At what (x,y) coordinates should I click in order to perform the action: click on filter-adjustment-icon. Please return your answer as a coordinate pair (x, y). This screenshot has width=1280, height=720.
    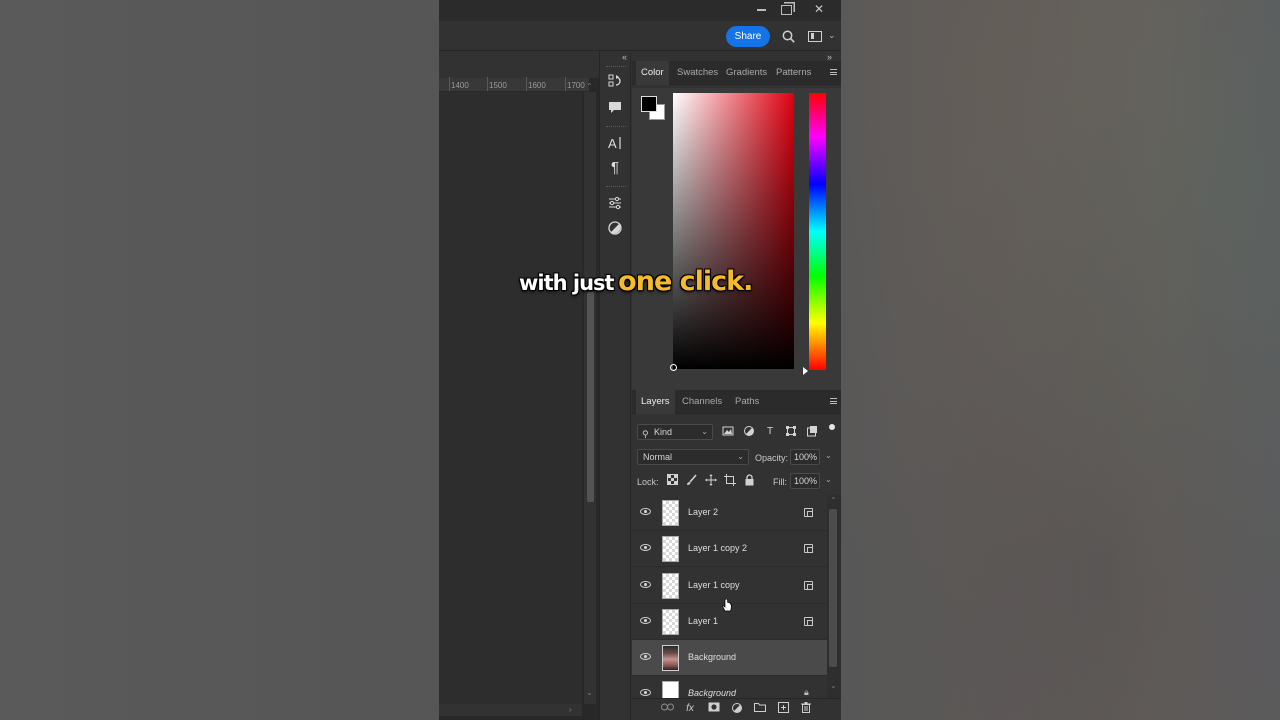
    Looking at the image, I should click on (749, 432).